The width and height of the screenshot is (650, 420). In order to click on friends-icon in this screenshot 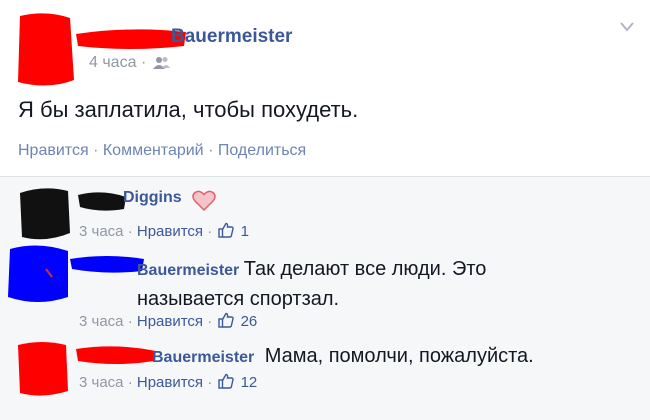, I will do `click(161, 62)`.